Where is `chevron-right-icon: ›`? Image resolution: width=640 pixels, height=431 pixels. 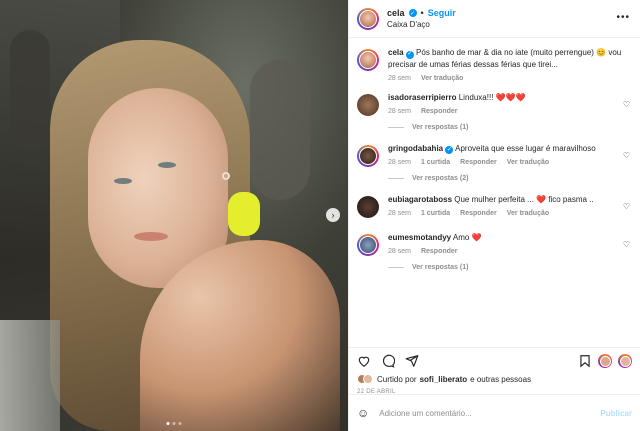 chevron-right-icon: › is located at coordinates (333, 215).